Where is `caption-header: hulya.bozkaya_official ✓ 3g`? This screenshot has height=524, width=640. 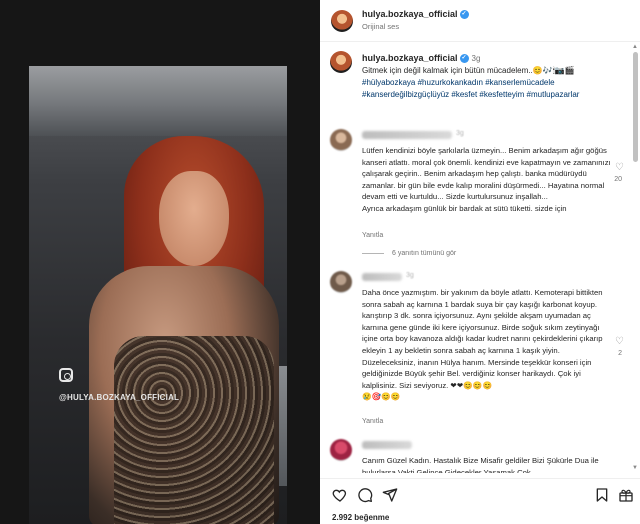 caption-header: hulya.bozkaya_official ✓ 3g is located at coordinates (421, 58).